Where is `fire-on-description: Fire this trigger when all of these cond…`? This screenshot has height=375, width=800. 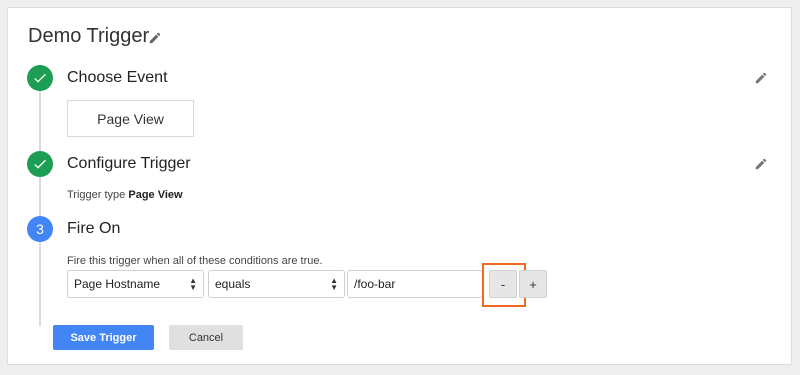 fire-on-description: Fire this trigger when all of these cond… is located at coordinates (195, 261).